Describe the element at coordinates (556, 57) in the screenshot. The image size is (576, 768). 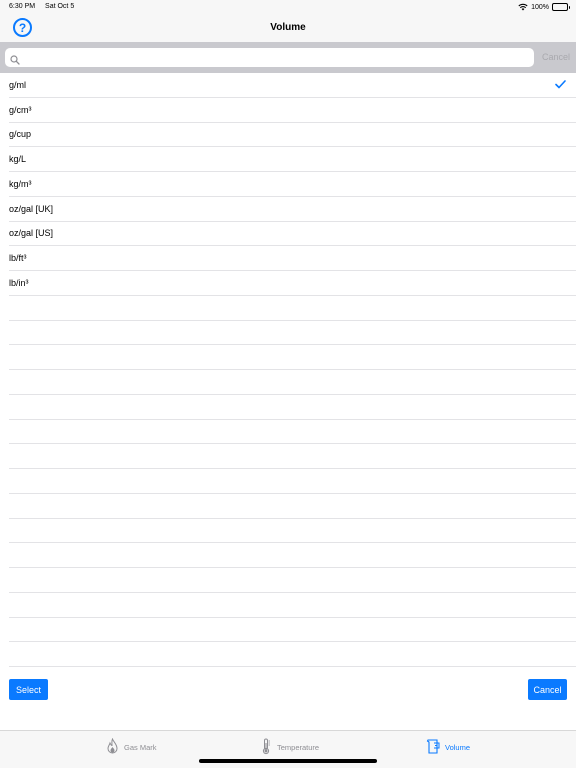
I see `search-cancel-button: Cancel` at that location.